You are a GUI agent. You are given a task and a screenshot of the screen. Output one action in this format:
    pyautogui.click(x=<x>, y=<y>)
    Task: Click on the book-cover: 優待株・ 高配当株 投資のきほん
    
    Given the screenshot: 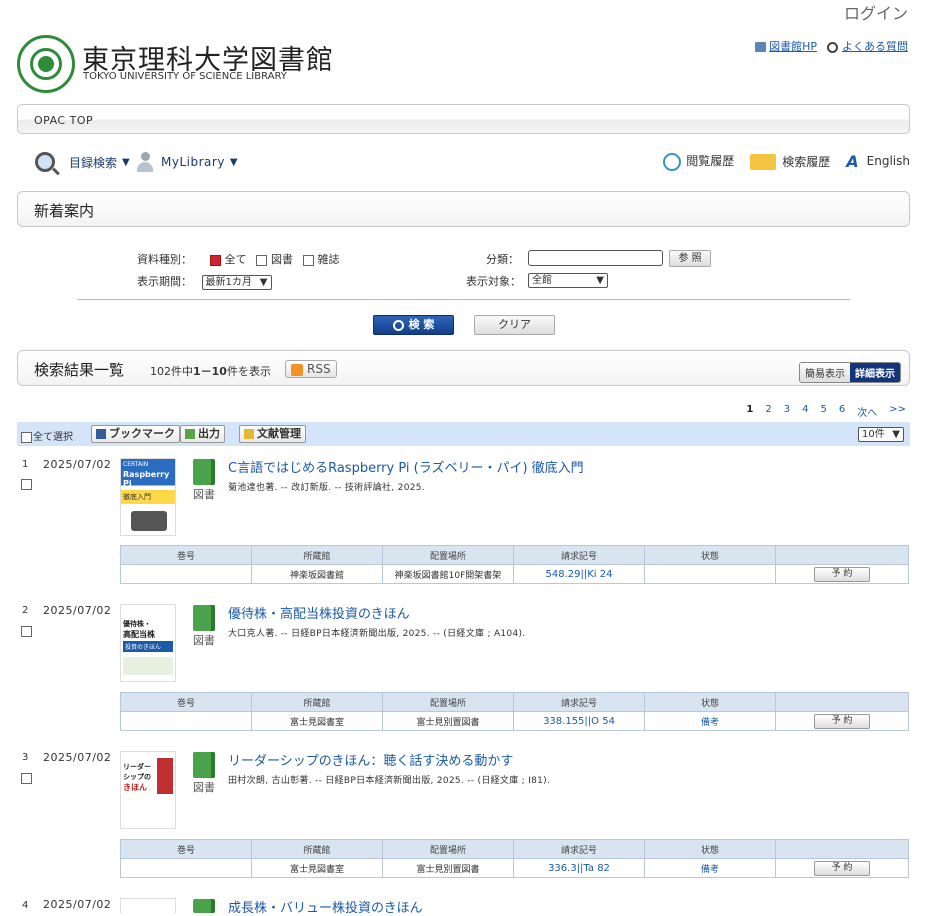 What is the action you would take?
    pyautogui.click(x=148, y=643)
    